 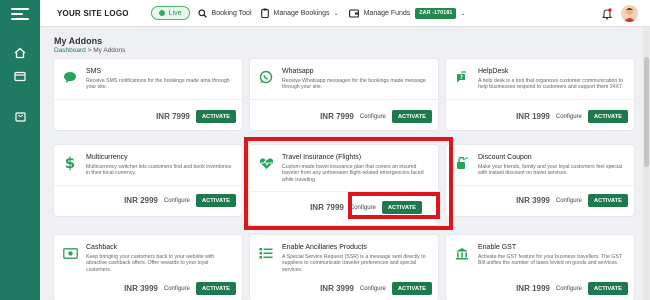 What do you see at coordinates (629, 13) in the screenshot?
I see `avatar` at bounding box center [629, 13].